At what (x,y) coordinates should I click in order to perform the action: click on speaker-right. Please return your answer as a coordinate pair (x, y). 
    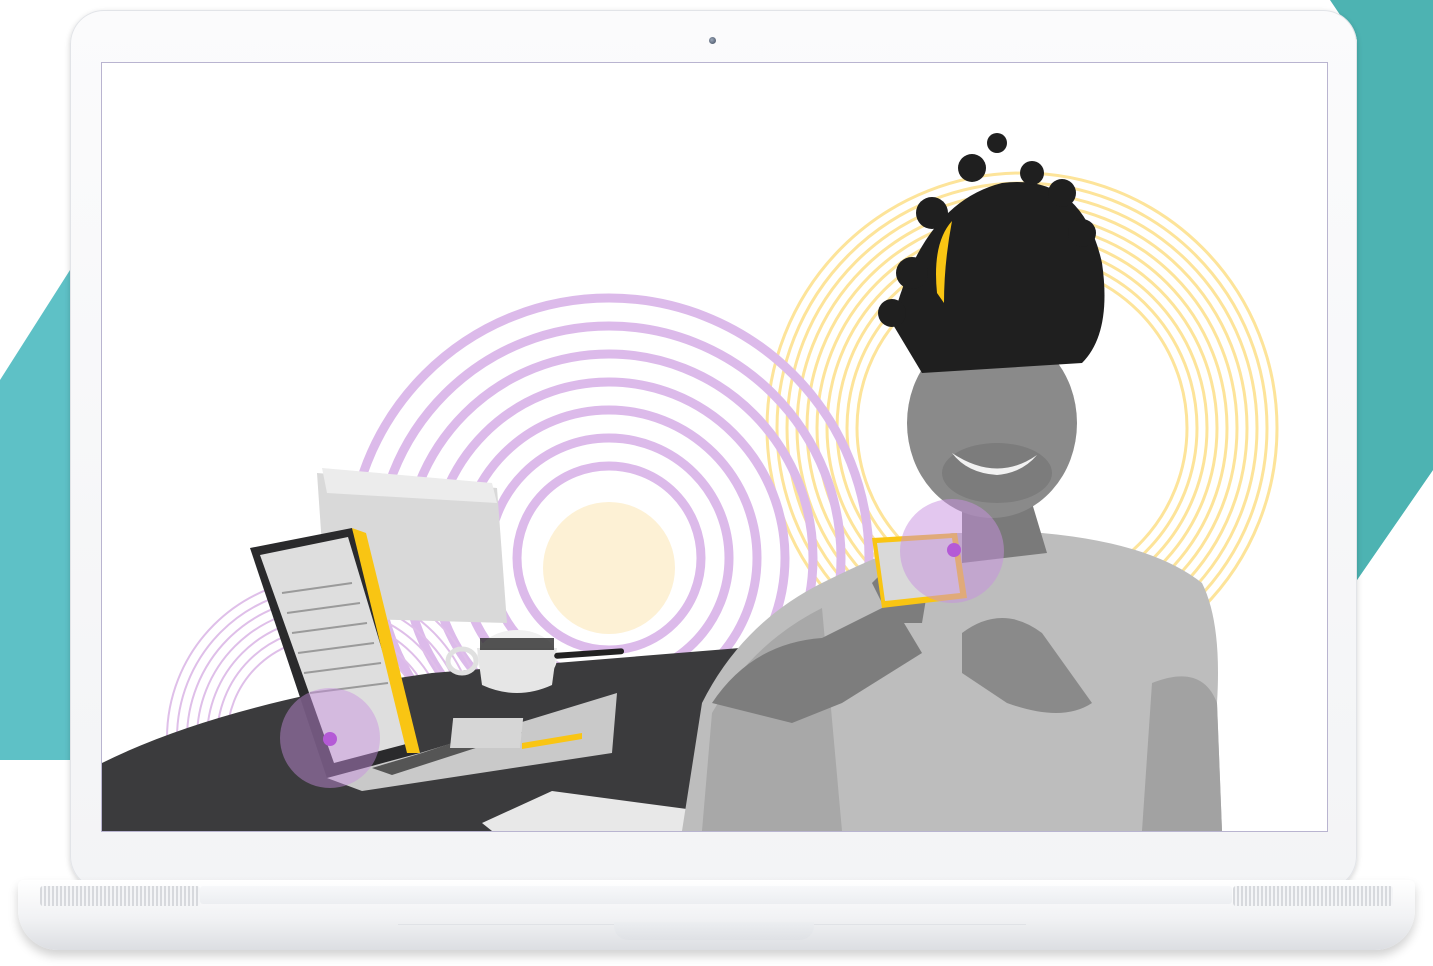
    Looking at the image, I should click on (1313, 896).